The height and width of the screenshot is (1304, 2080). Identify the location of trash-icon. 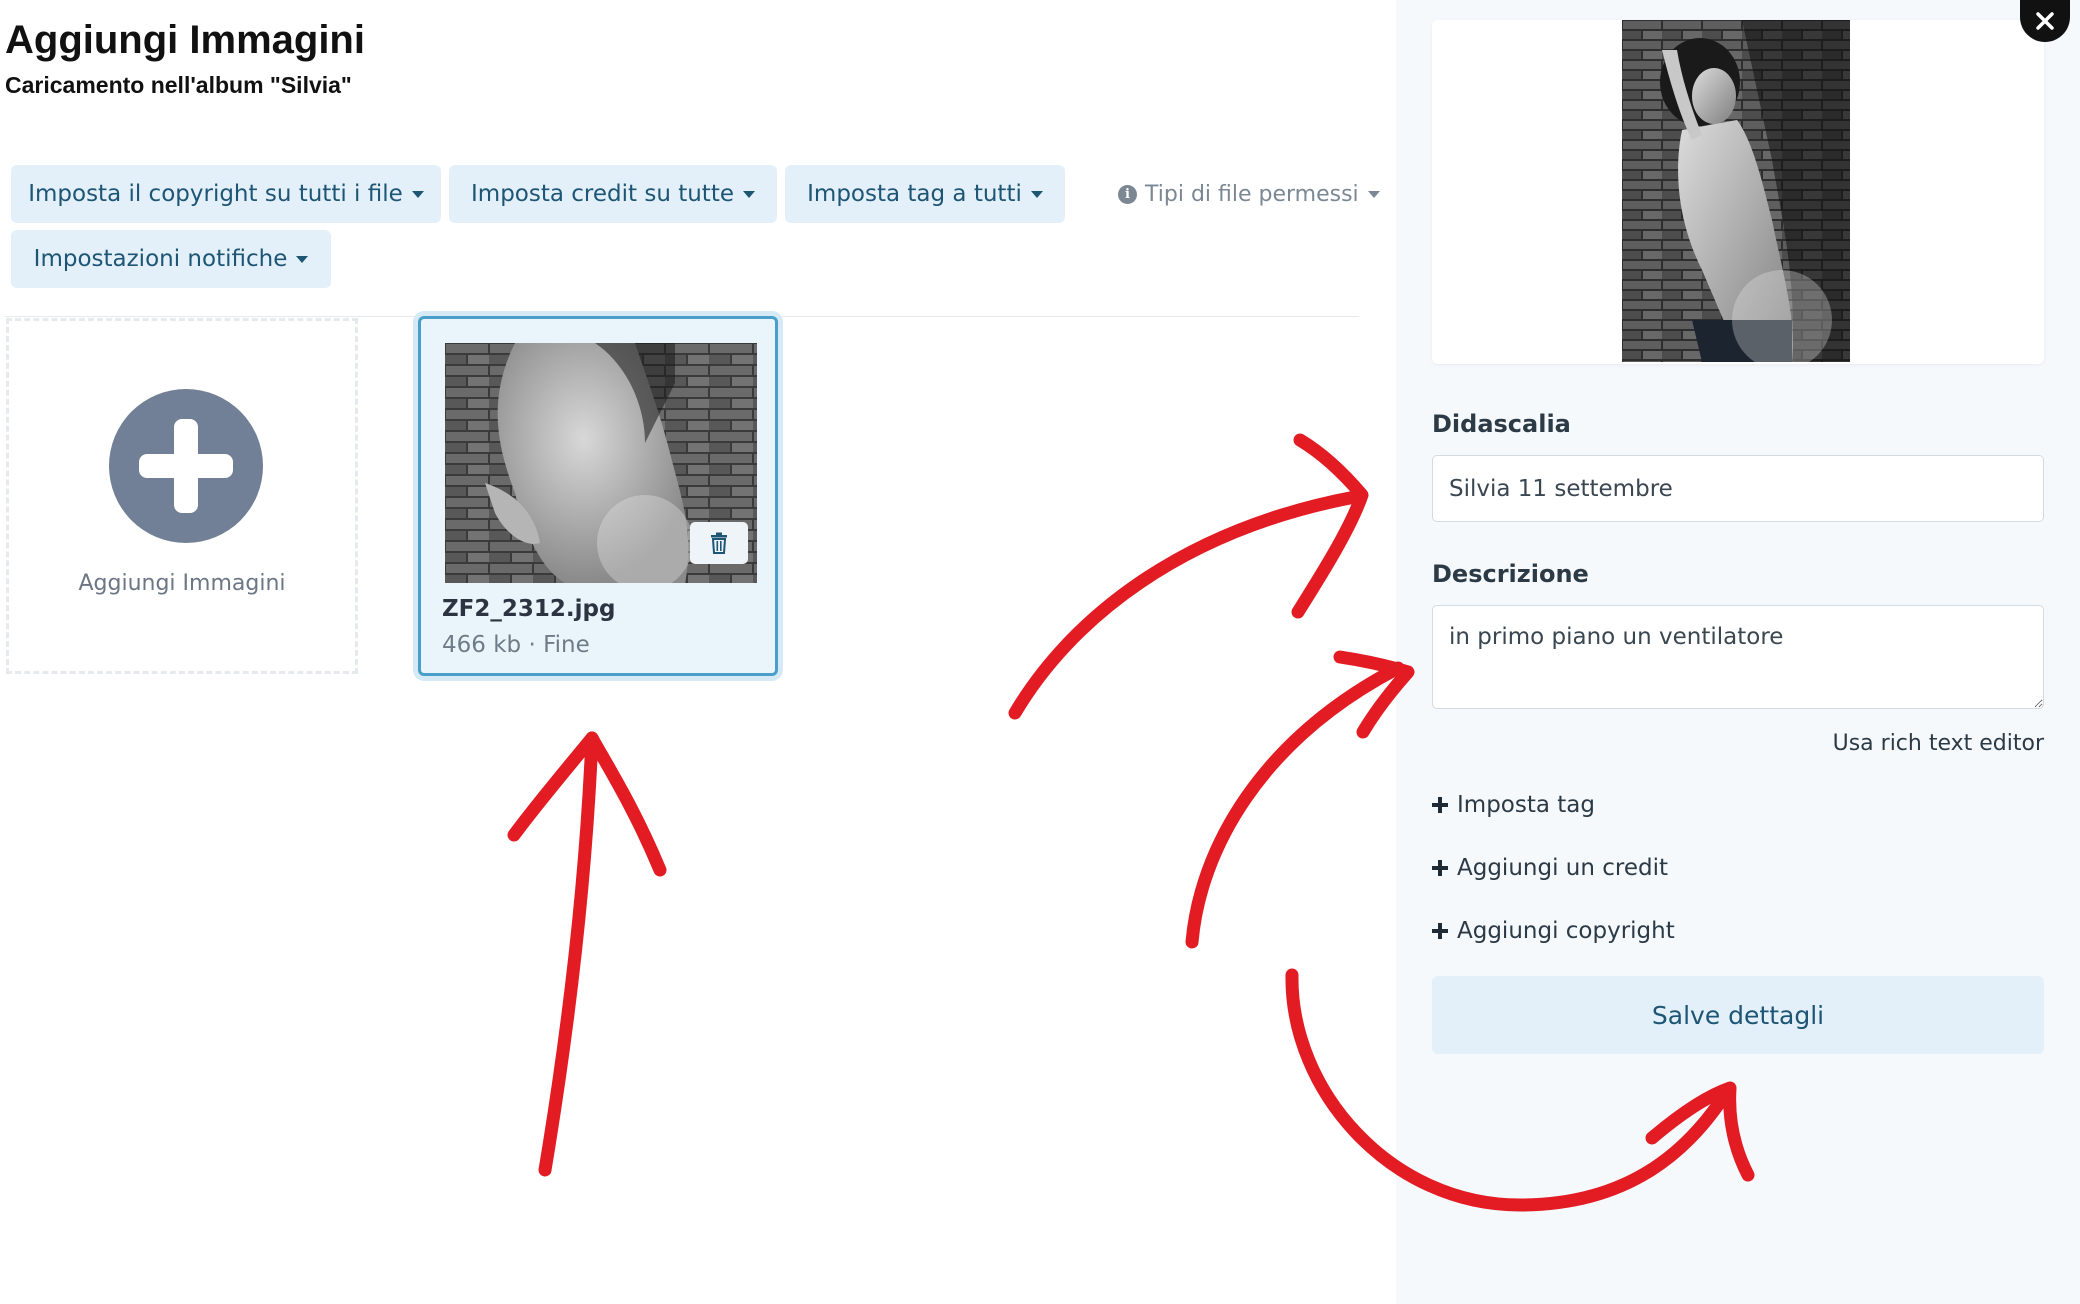
(719, 543).